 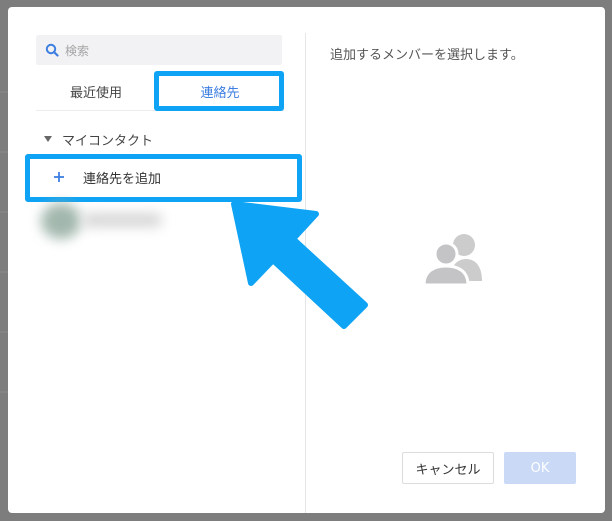 I want to click on plus-icon, so click(x=59, y=177).